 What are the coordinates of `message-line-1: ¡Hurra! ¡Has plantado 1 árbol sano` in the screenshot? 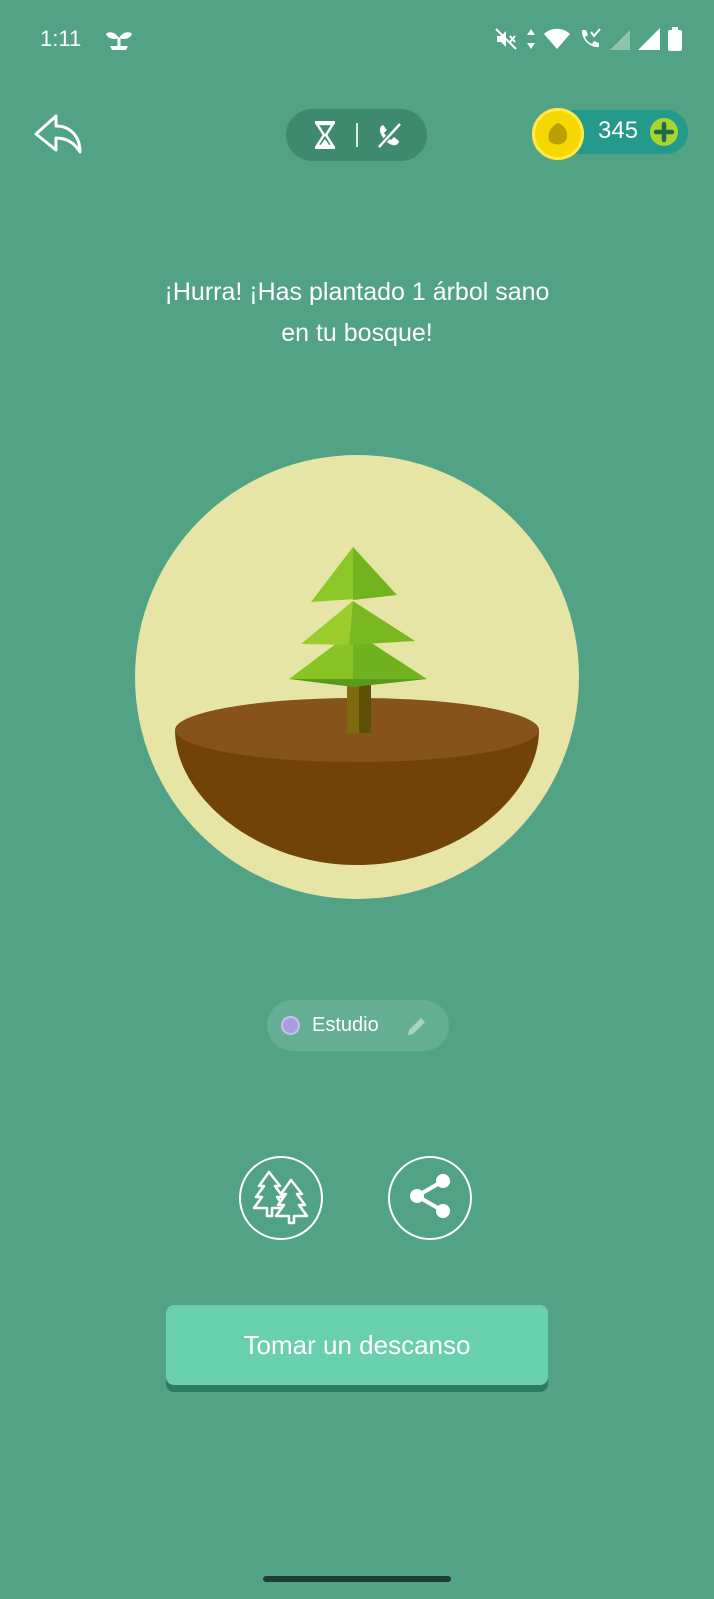 It's located at (357, 292).